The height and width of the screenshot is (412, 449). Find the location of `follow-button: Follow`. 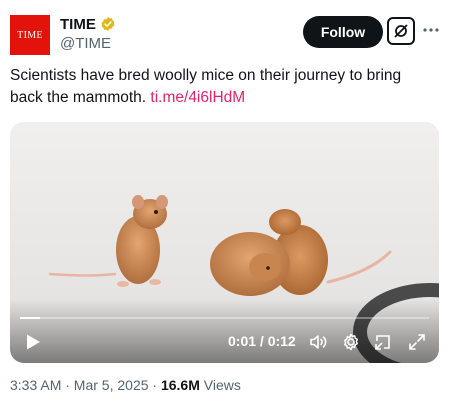

follow-button: Follow is located at coordinates (343, 32).